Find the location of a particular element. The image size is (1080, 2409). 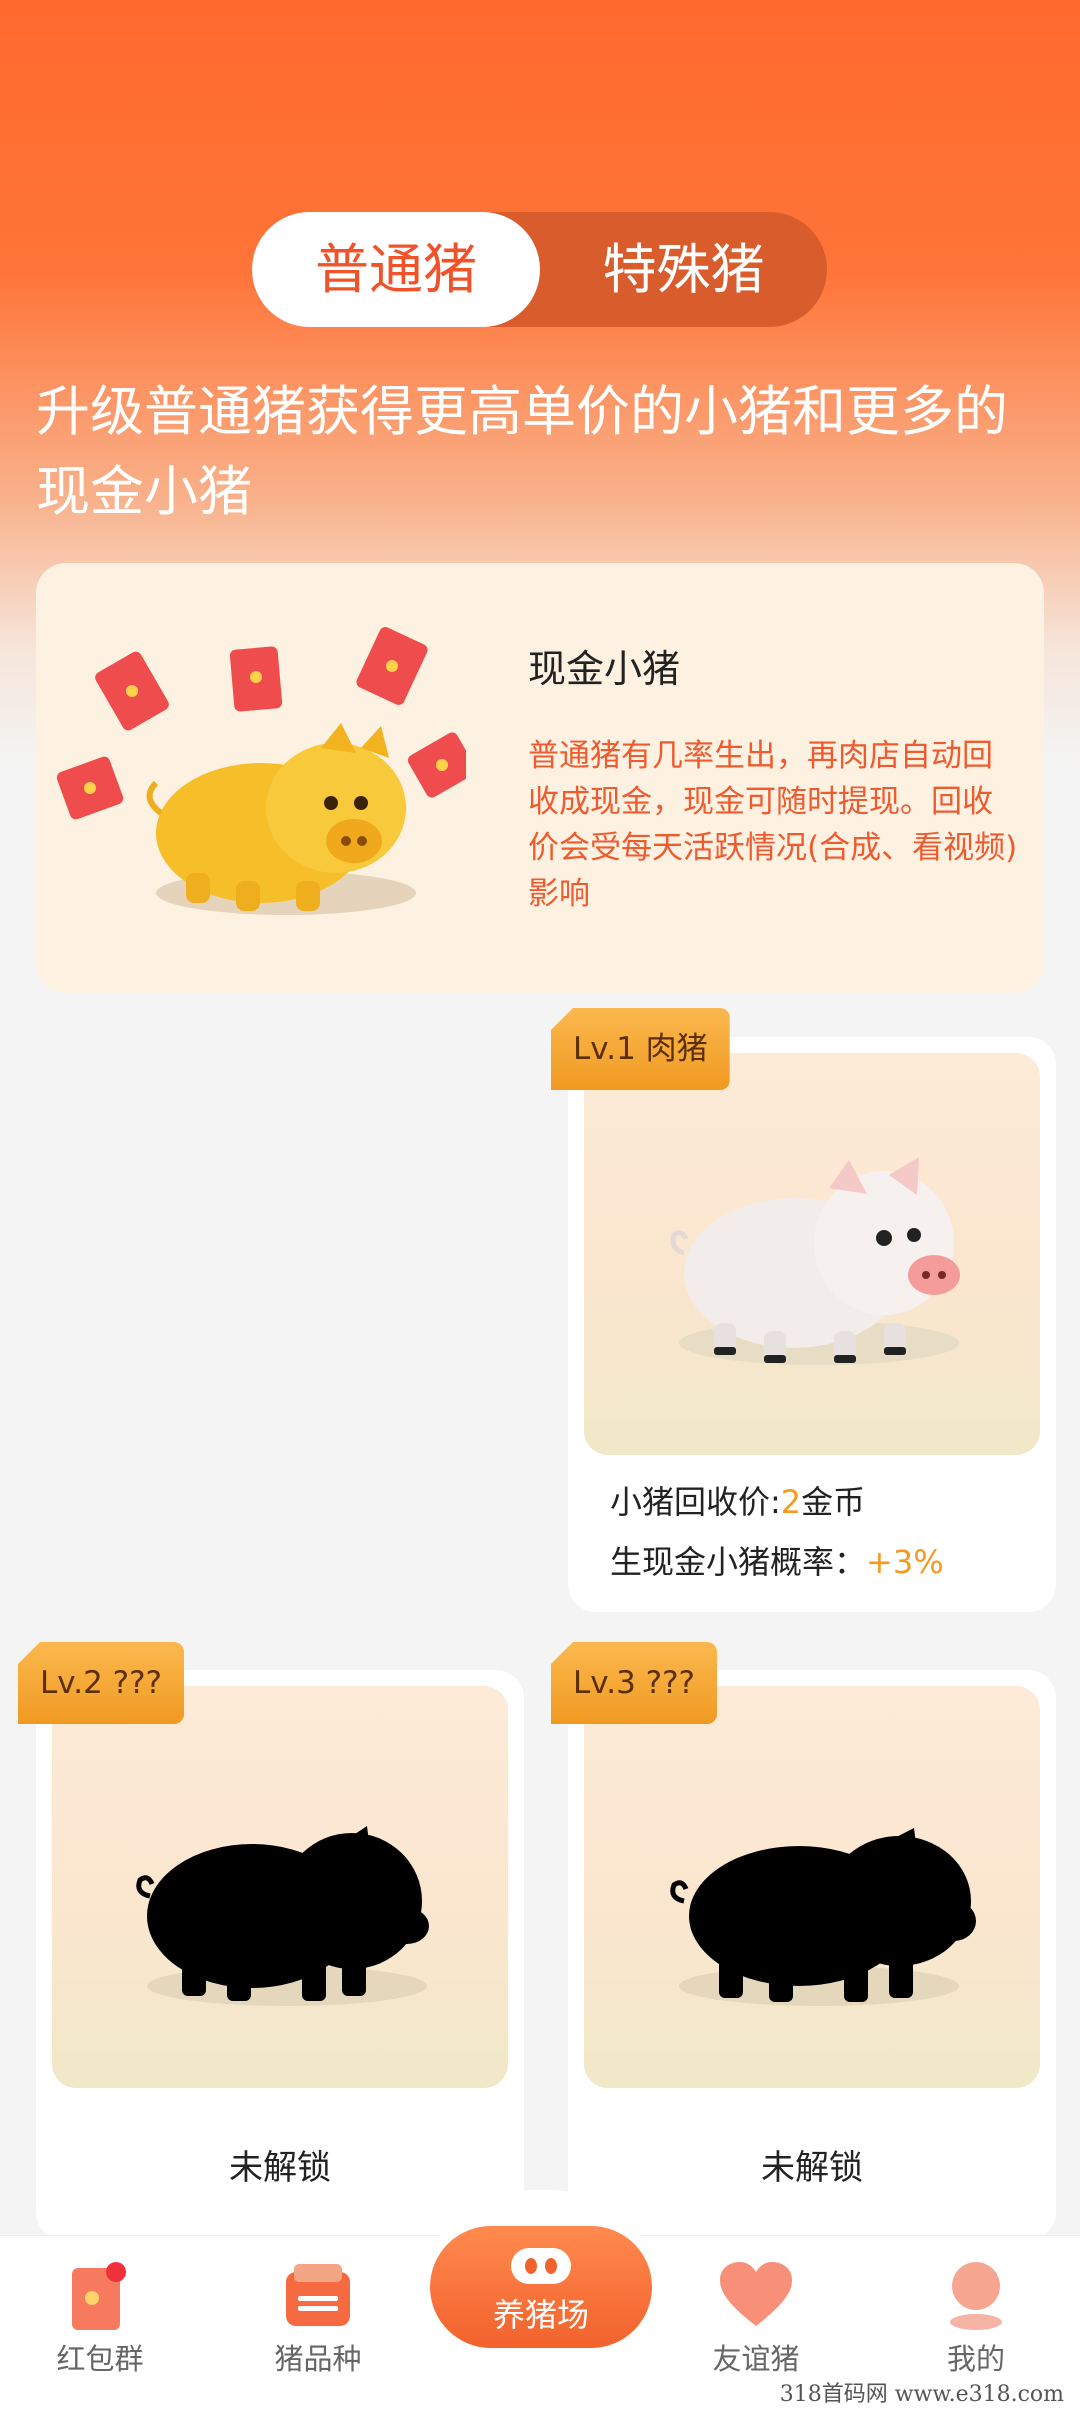

pig-card-lv1: 小猪回收价:2金币 生现金小猪概率：+3% is located at coordinates (812, 1324).